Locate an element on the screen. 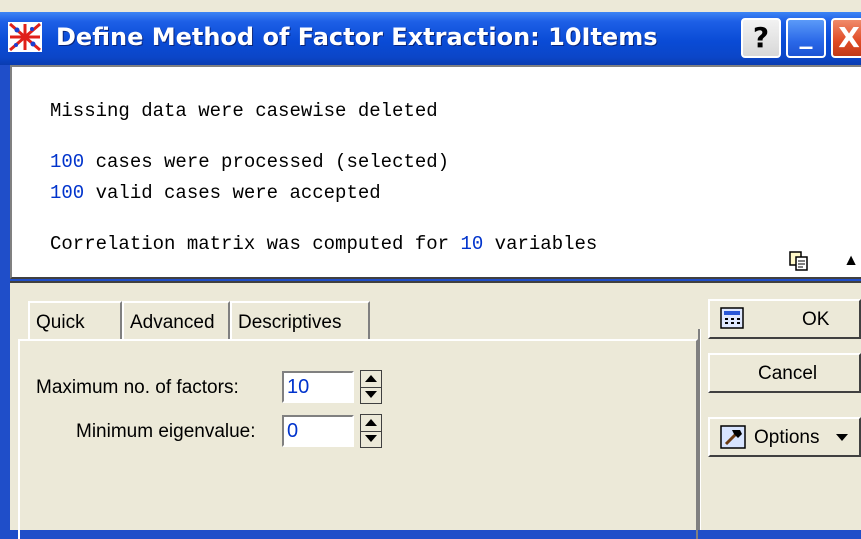 The height and width of the screenshot is (539, 861). ok-button: OK is located at coordinates (784, 319).